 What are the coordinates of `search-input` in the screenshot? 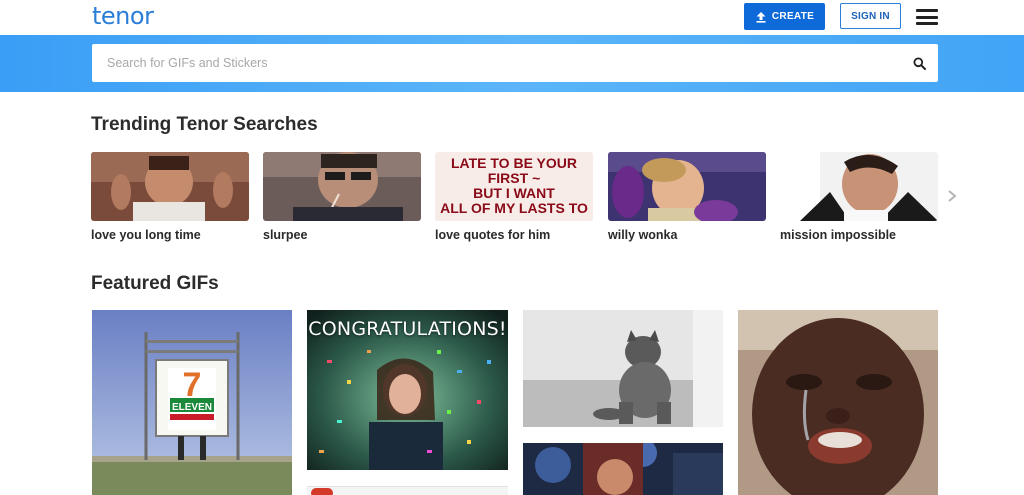 It's located at (492, 63).